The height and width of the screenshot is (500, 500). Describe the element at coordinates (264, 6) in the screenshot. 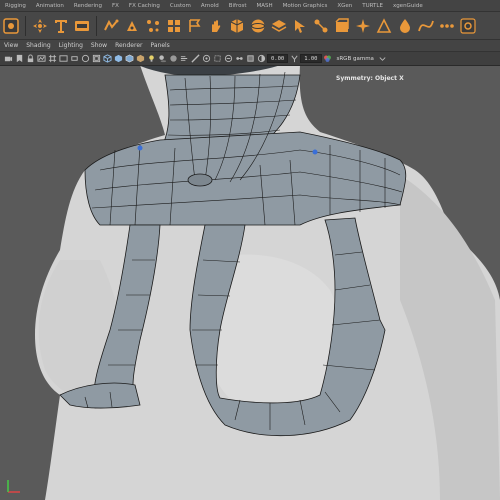

I see `shelf-tab-mash: MASH` at that location.